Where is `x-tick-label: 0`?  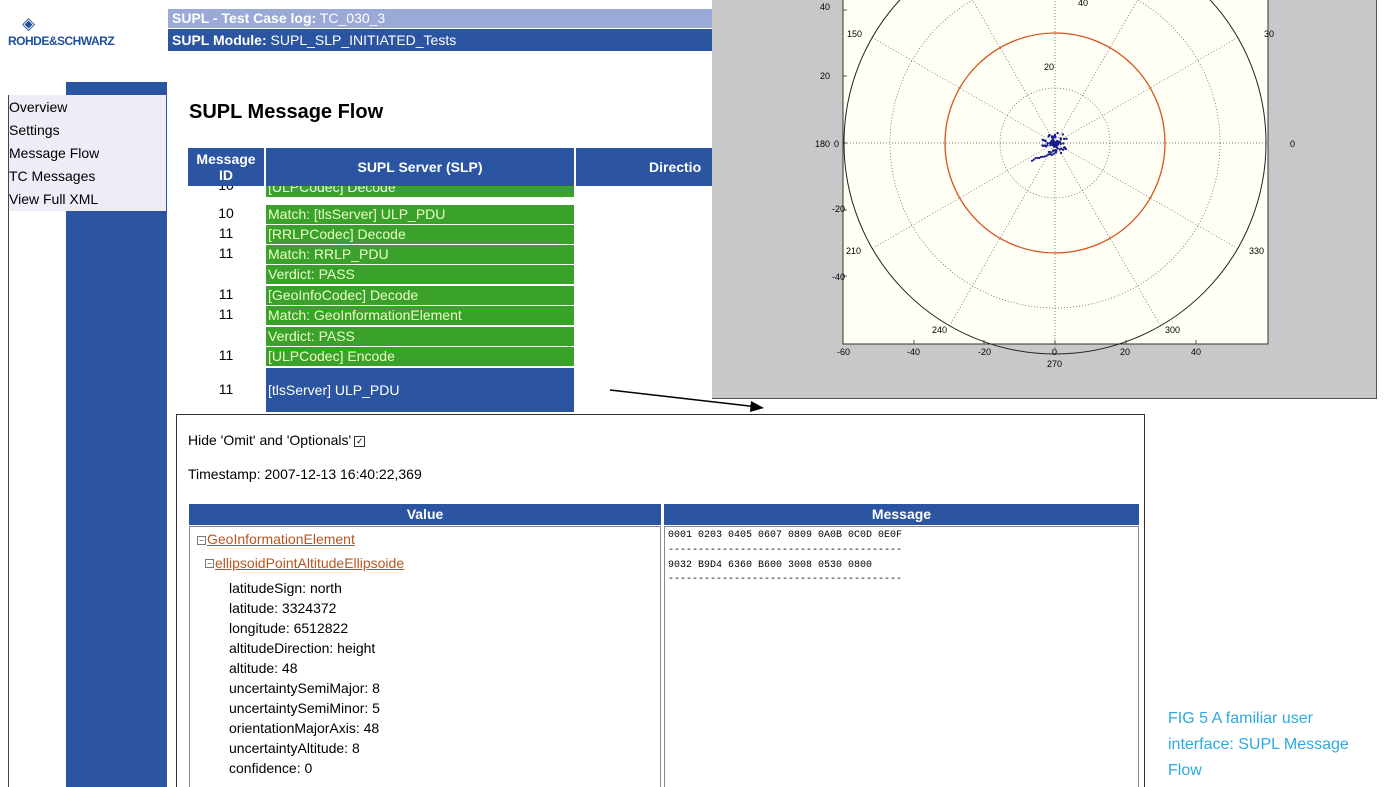
x-tick-label: 0 is located at coordinates (1054, 352).